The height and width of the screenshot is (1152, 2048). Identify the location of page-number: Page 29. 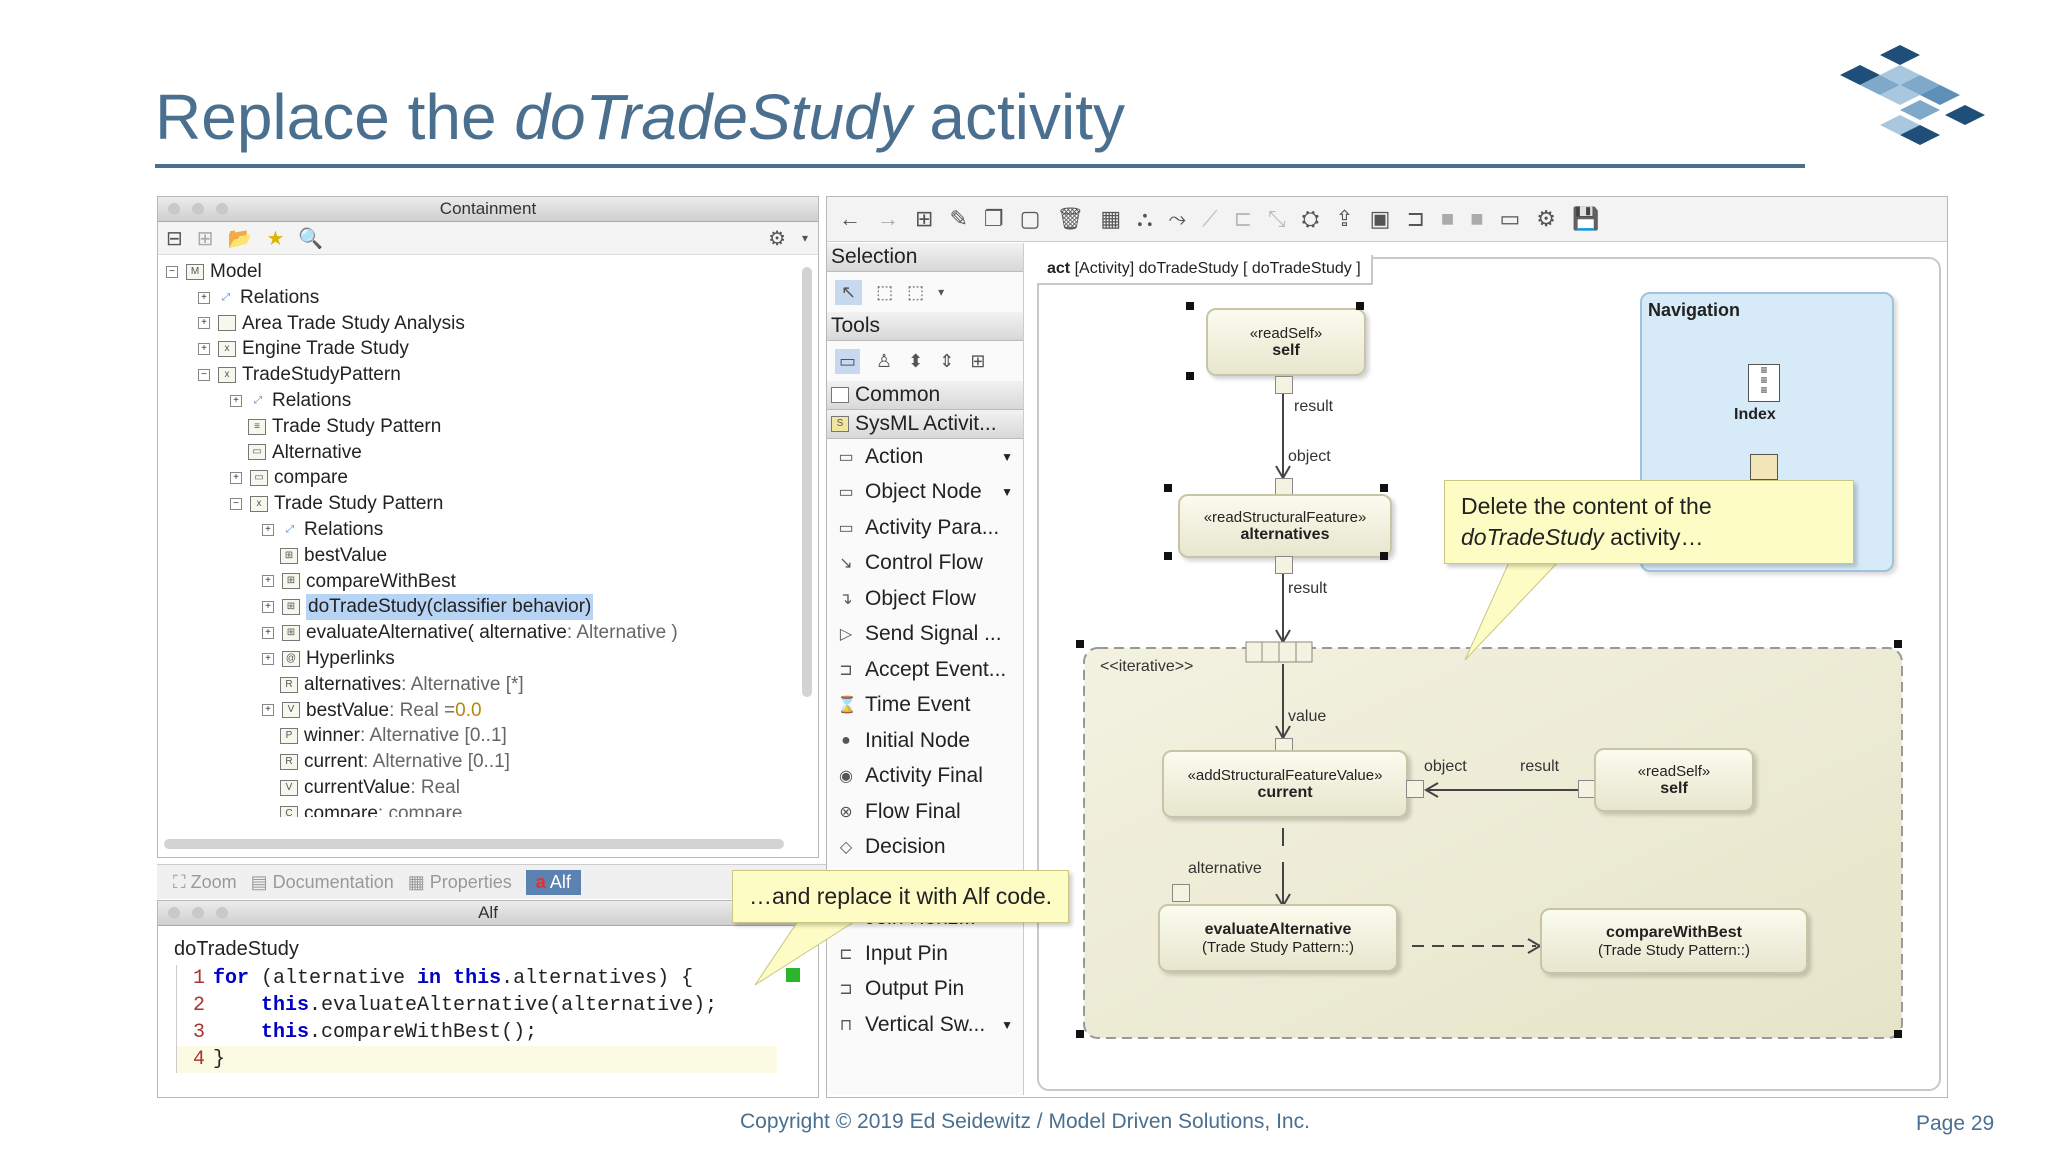
(1955, 1123).